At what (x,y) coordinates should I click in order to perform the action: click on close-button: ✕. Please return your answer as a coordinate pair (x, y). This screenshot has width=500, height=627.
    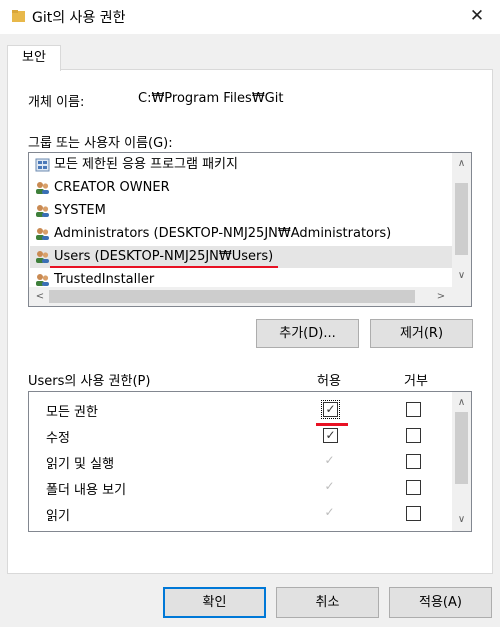
    Looking at the image, I should click on (477, 17).